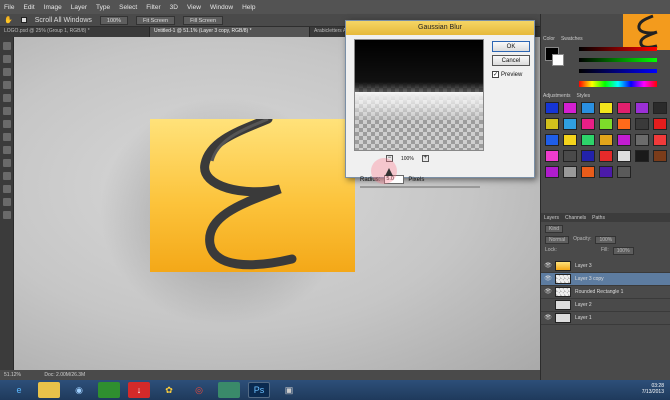  What do you see at coordinates (6, 59) in the screenshot?
I see `marquee-tool-icon` at bounding box center [6, 59].